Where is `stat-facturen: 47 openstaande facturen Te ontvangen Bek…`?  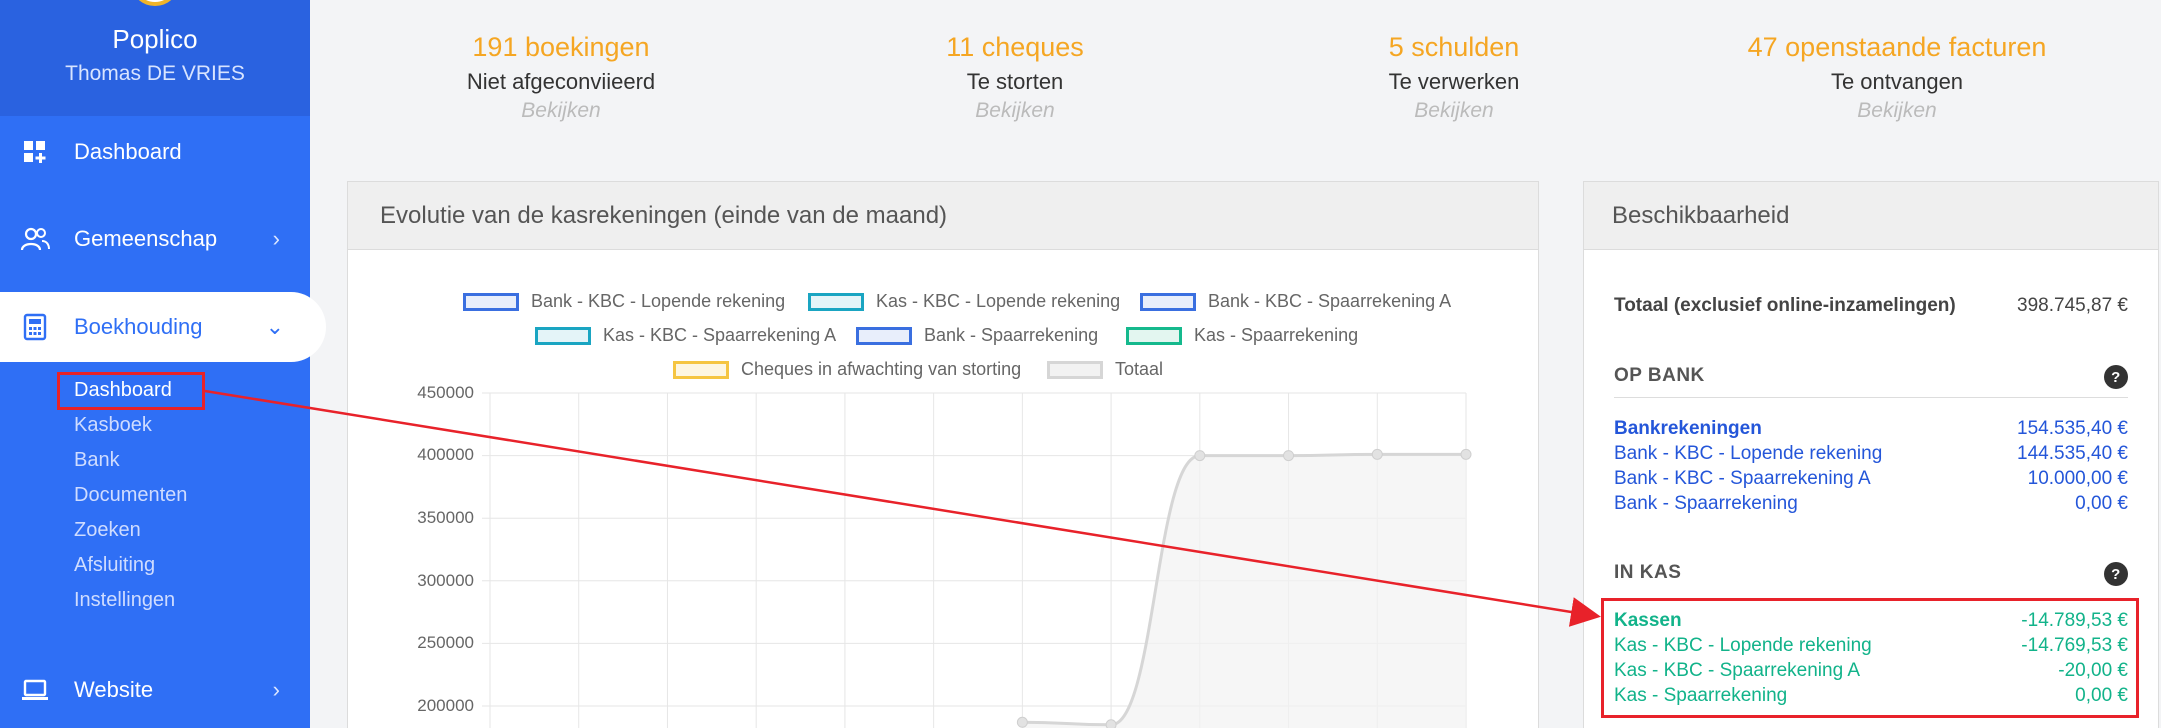 stat-facturen: 47 openstaande facturen Te ontvangen Bek… is located at coordinates (1897, 77).